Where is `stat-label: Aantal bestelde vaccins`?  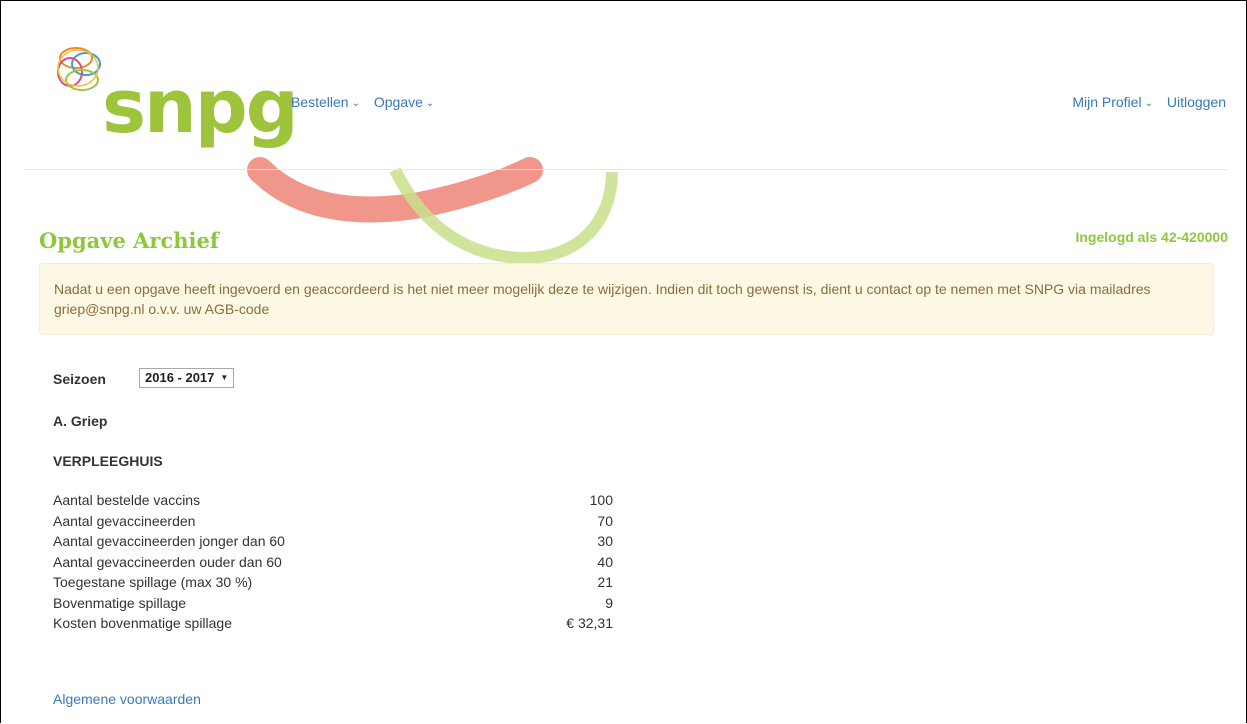 stat-label: Aantal bestelde vaccins is located at coordinates (127, 500).